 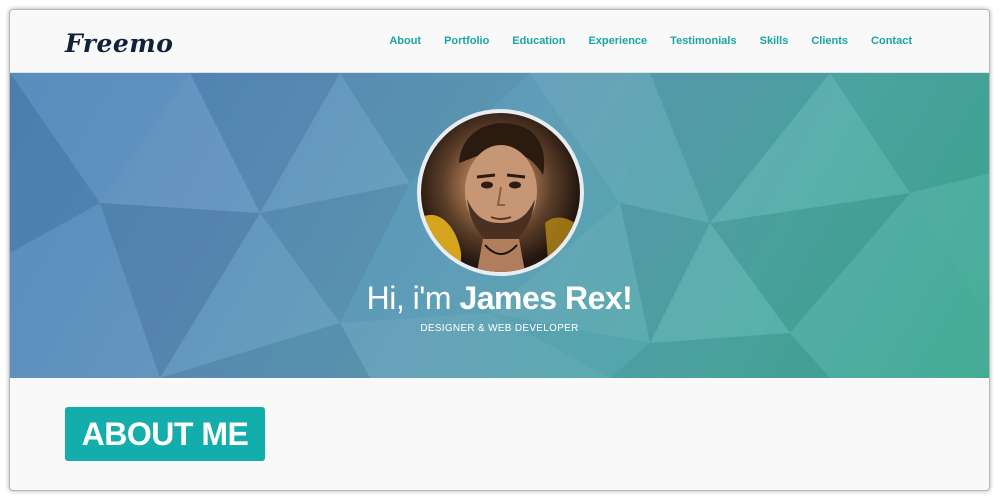 What do you see at coordinates (829, 41) in the screenshot?
I see `nav-clients: Clients` at bounding box center [829, 41].